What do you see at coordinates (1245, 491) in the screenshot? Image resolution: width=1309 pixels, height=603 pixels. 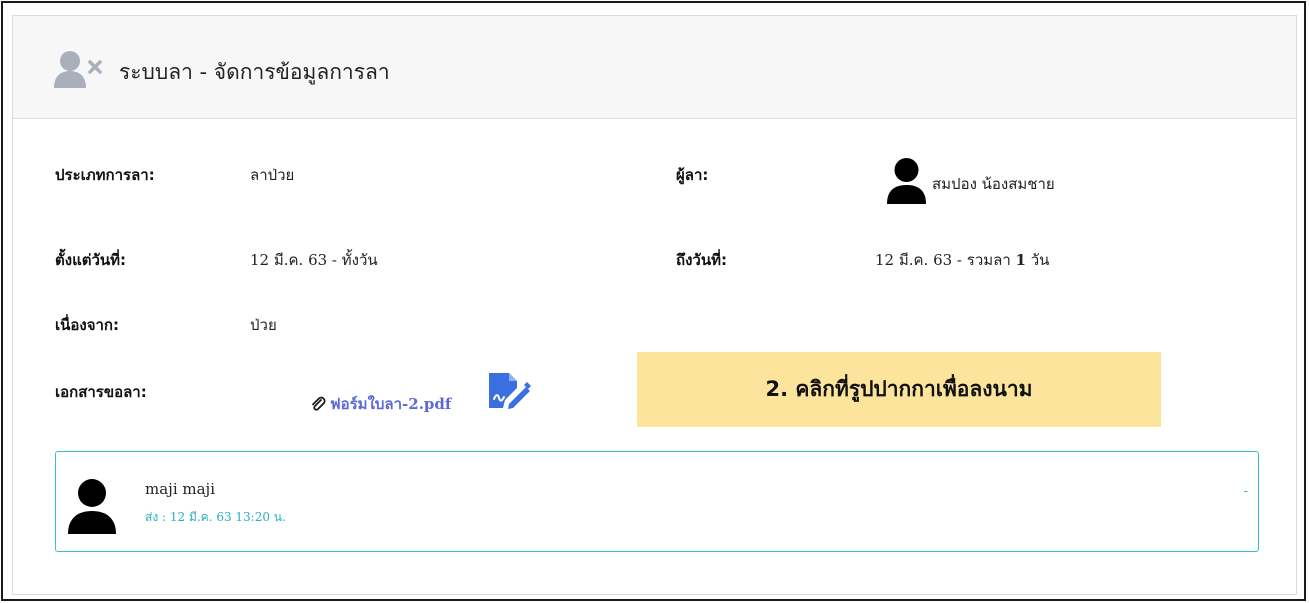 I see `comment-extra: -` at bounding box center [1245, 491].